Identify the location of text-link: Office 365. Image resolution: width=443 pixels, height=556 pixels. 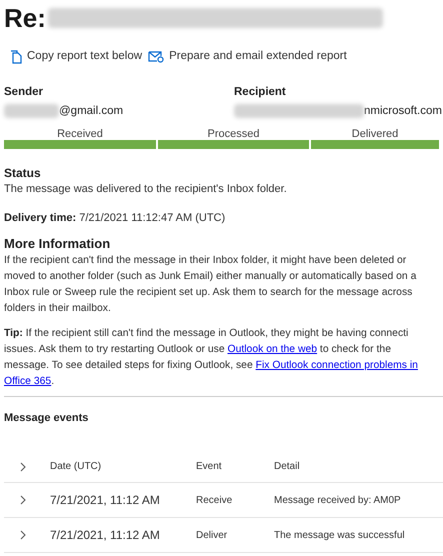
(28, 382).